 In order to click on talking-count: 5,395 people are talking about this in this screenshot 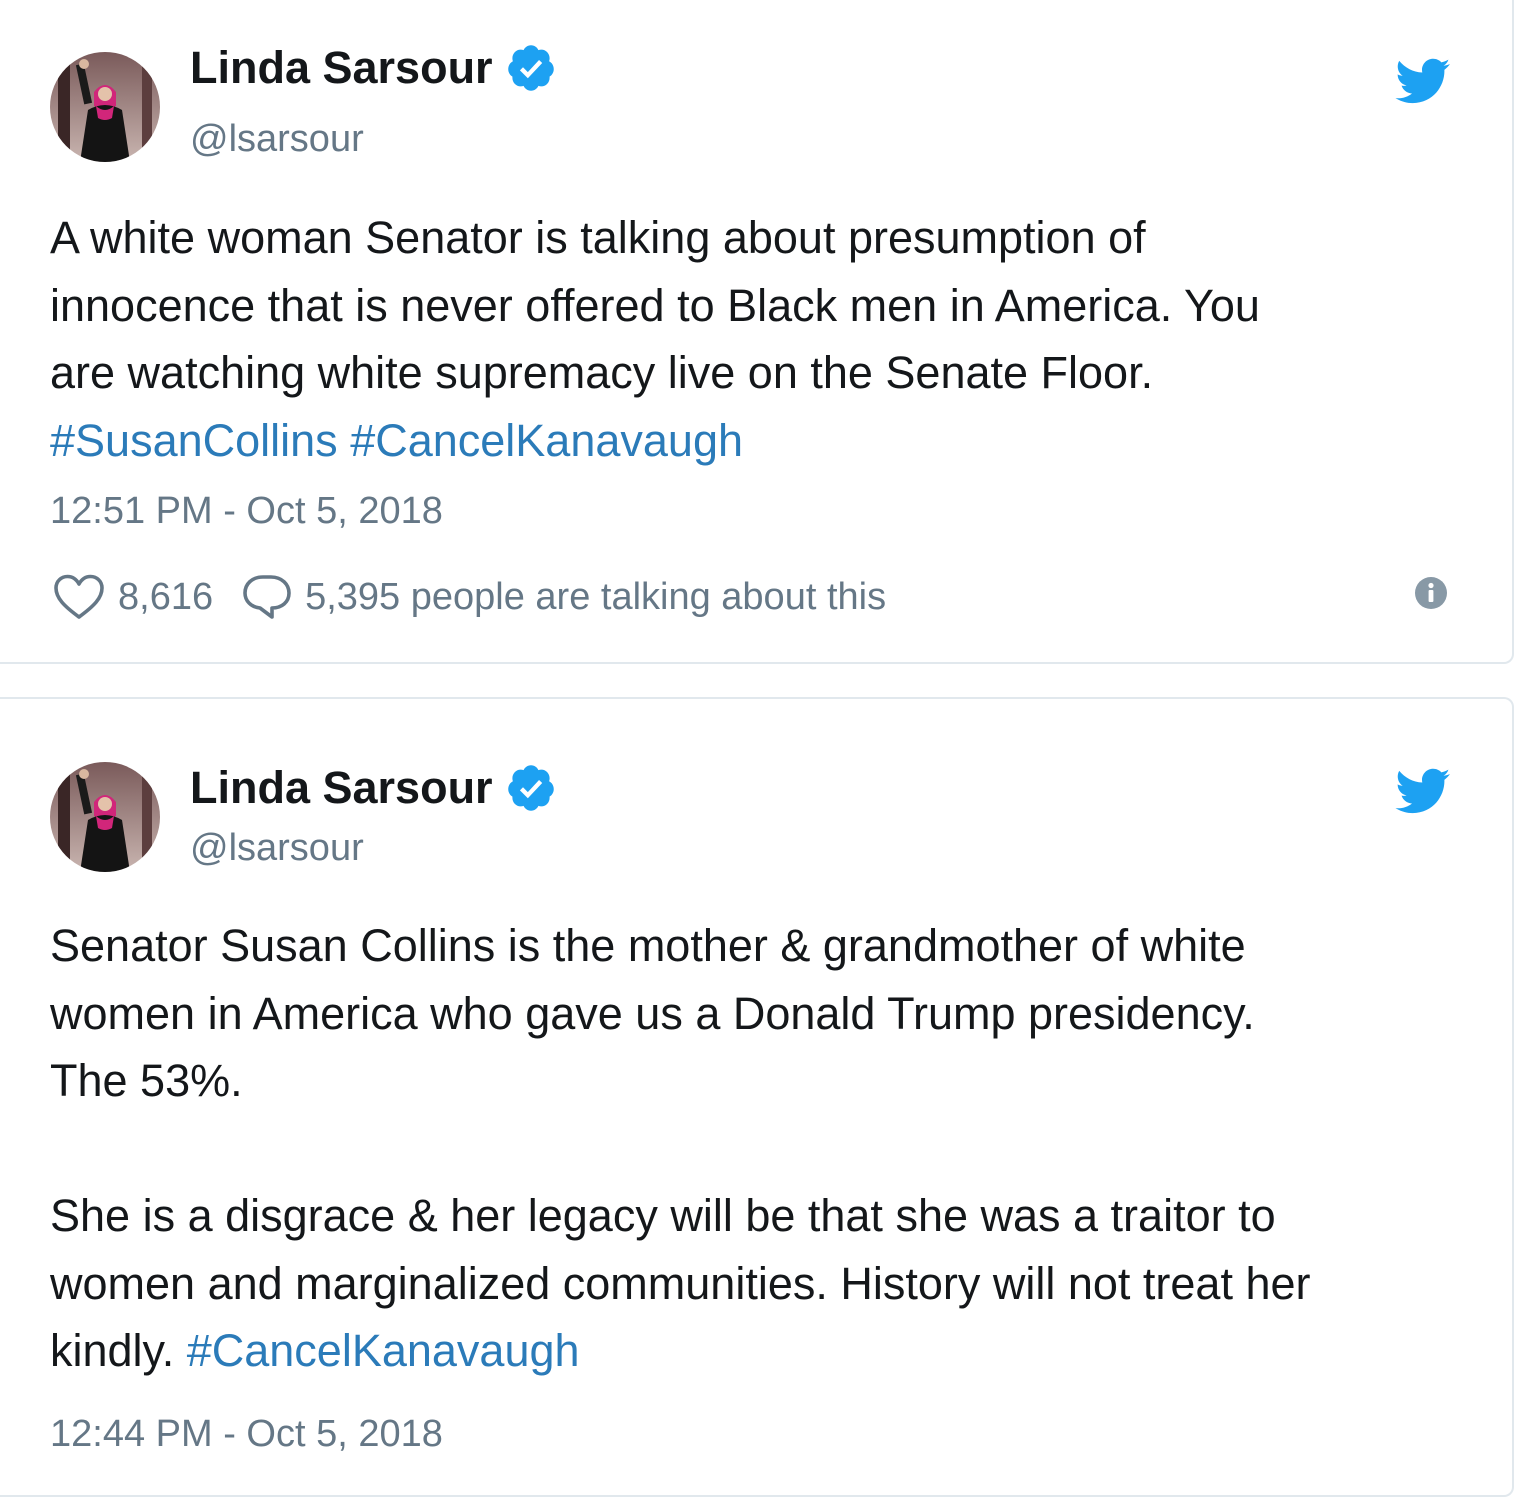, I will do `click(595, 597)`.